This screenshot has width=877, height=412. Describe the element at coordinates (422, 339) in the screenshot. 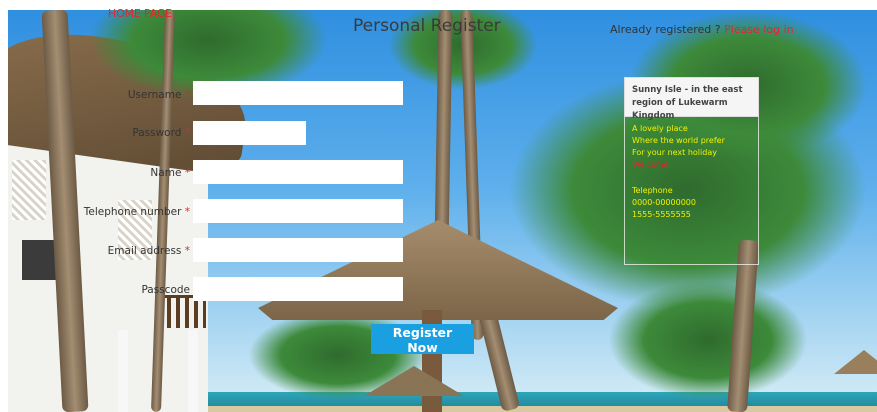

I see `register-now-button: Register Now` at that location.